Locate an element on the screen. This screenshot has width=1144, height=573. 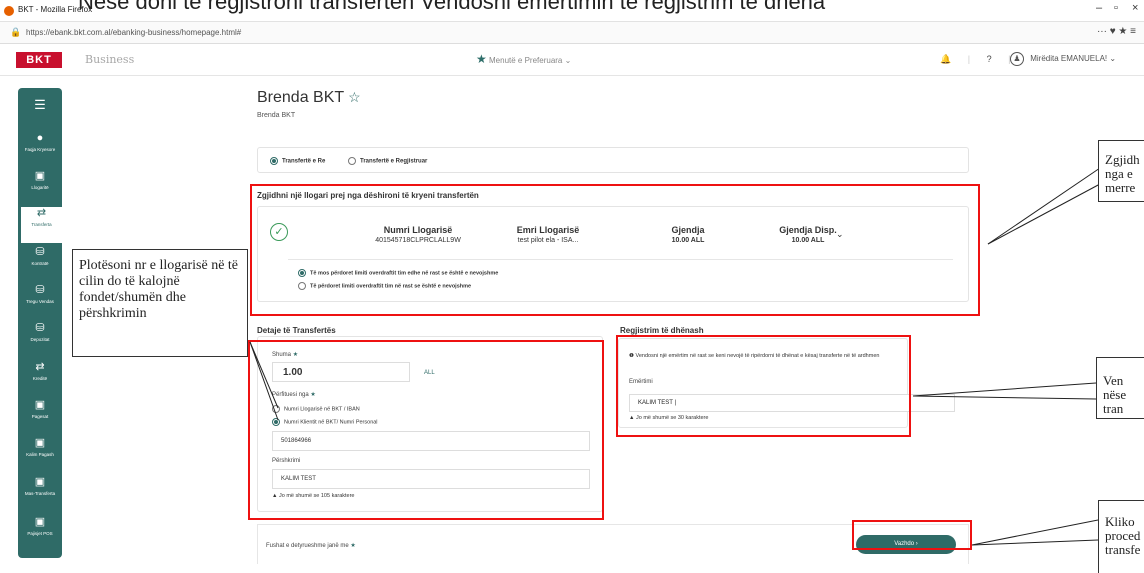
help-button: ? is located at coordinates (989, 59).